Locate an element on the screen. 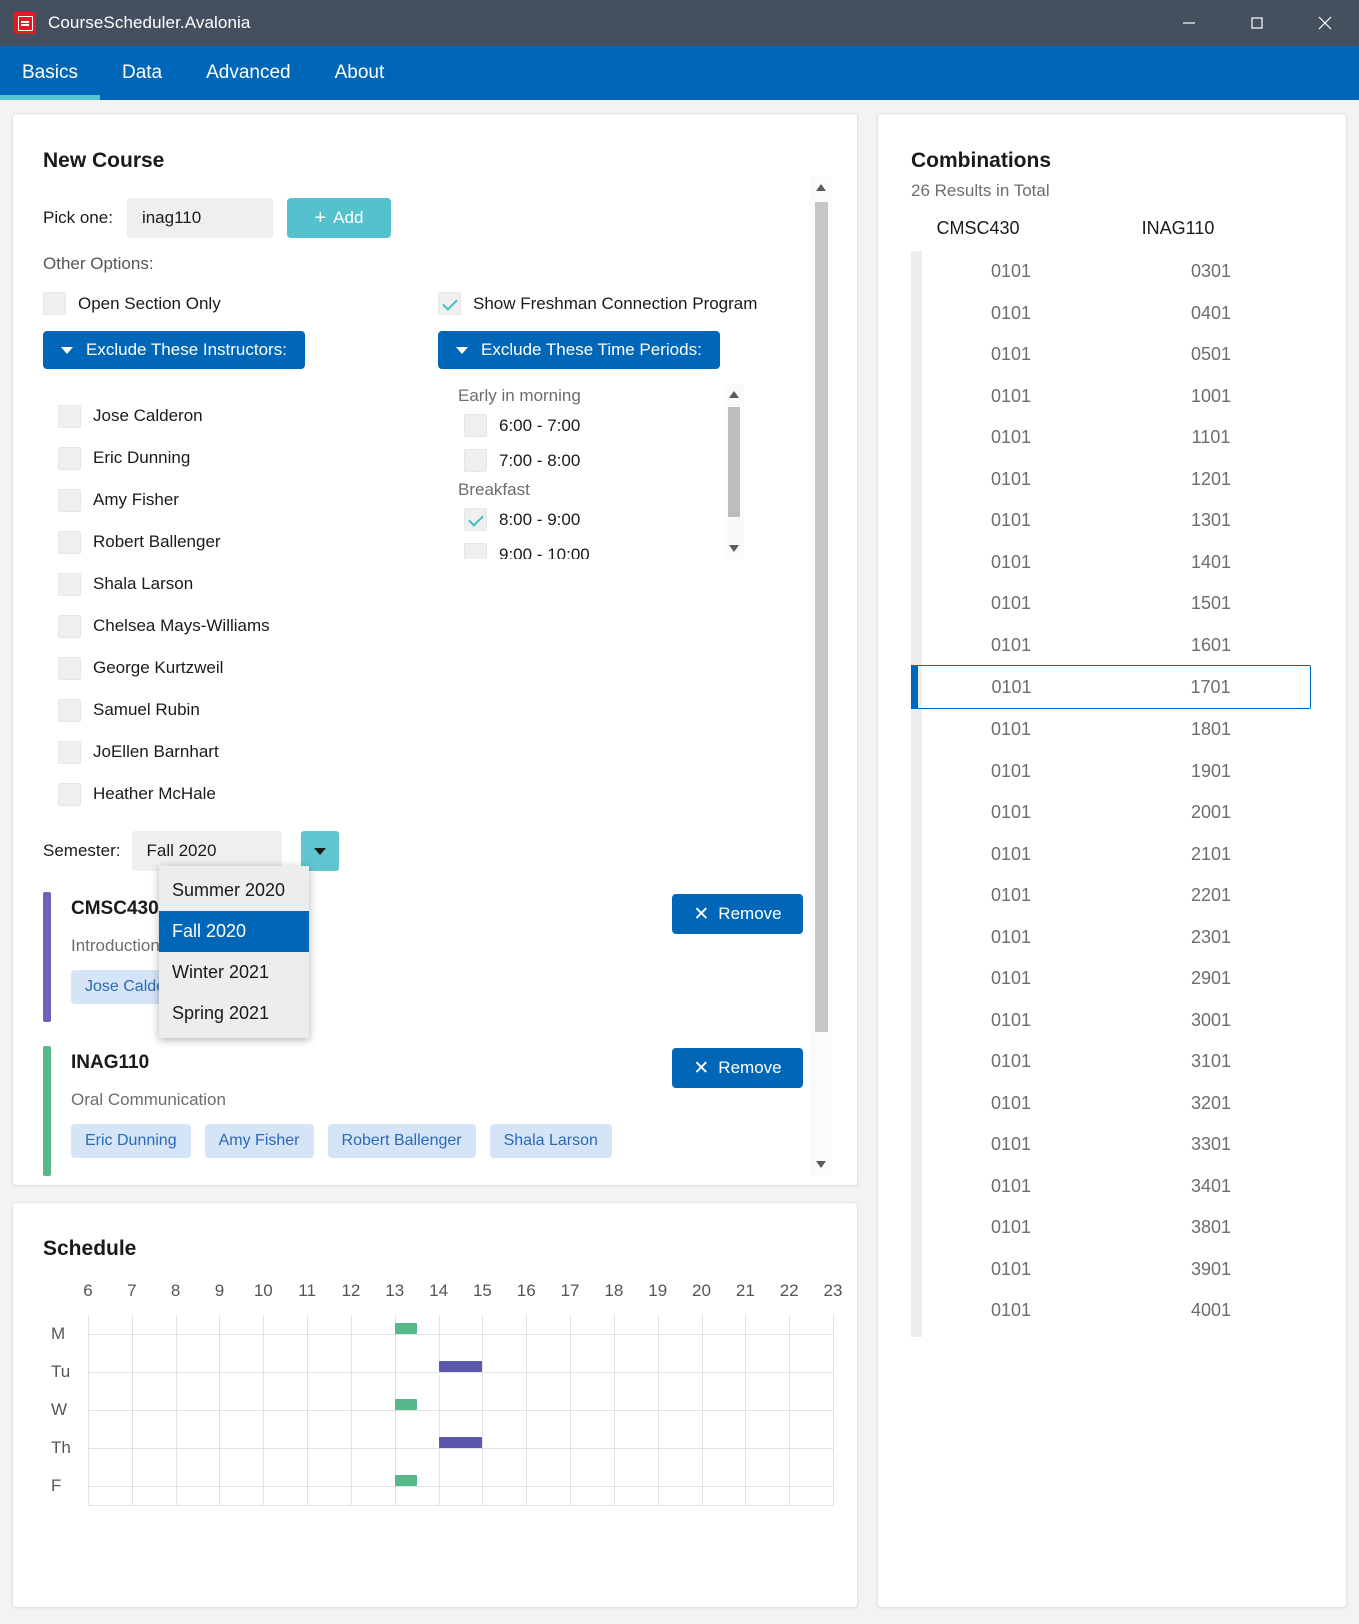  table-row: 0101 4001 is located at coordinates (1111, 1311).